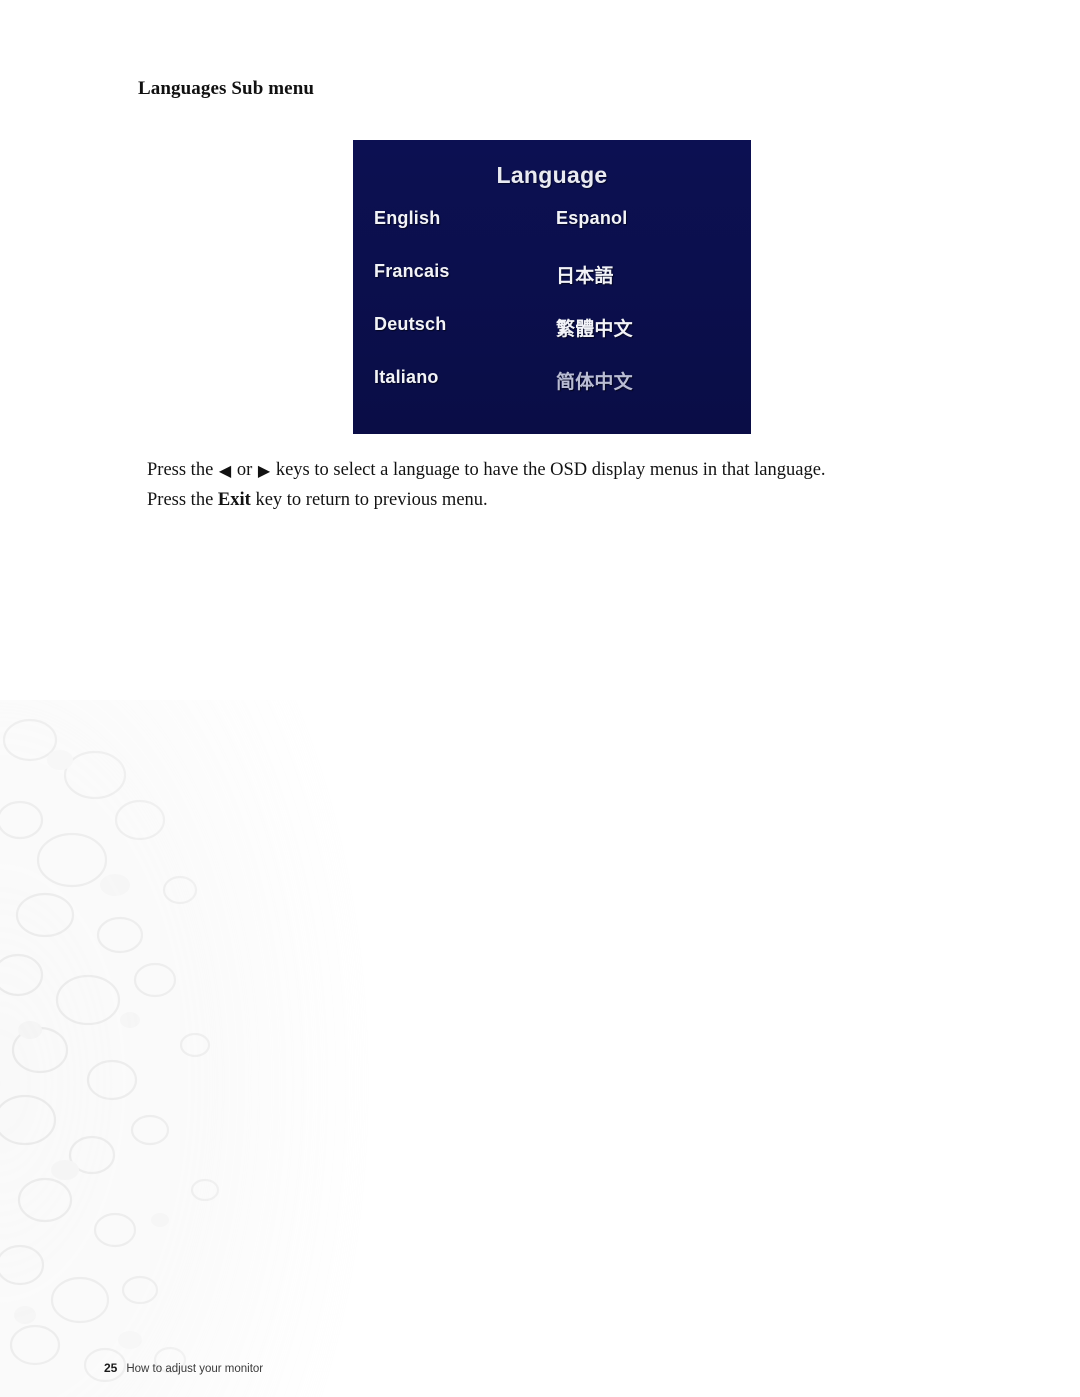 Image resolution: width=1080 pixels, height=1397 pixels. What do you see at coordinates (234, 500) in the screenshot?
I see `exit-key-label: Exit` at bounding box center [234, 500].